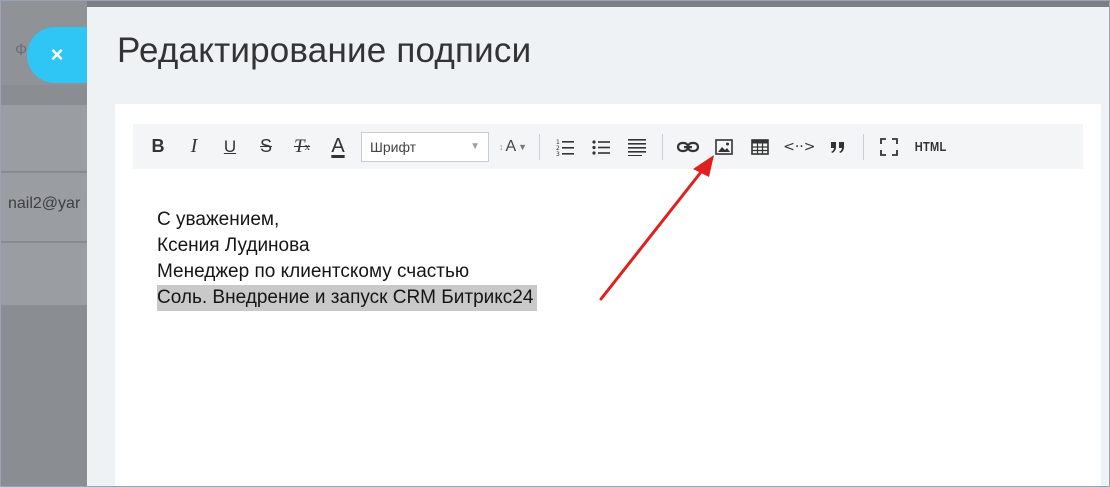 This screenshot has height=487, width=1110. What do you see at coordinates (324, 50) in the screenshot?
I see `page-title: Редактирование подписи` at bounding box center [324, 50].